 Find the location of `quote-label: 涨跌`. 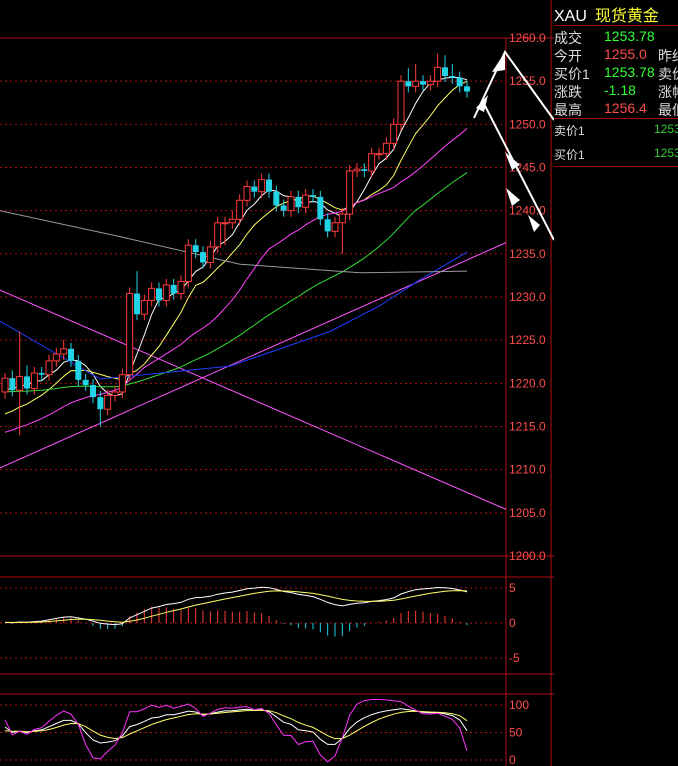

quote-label: 涨跌 is located at coordinates (568, 92).